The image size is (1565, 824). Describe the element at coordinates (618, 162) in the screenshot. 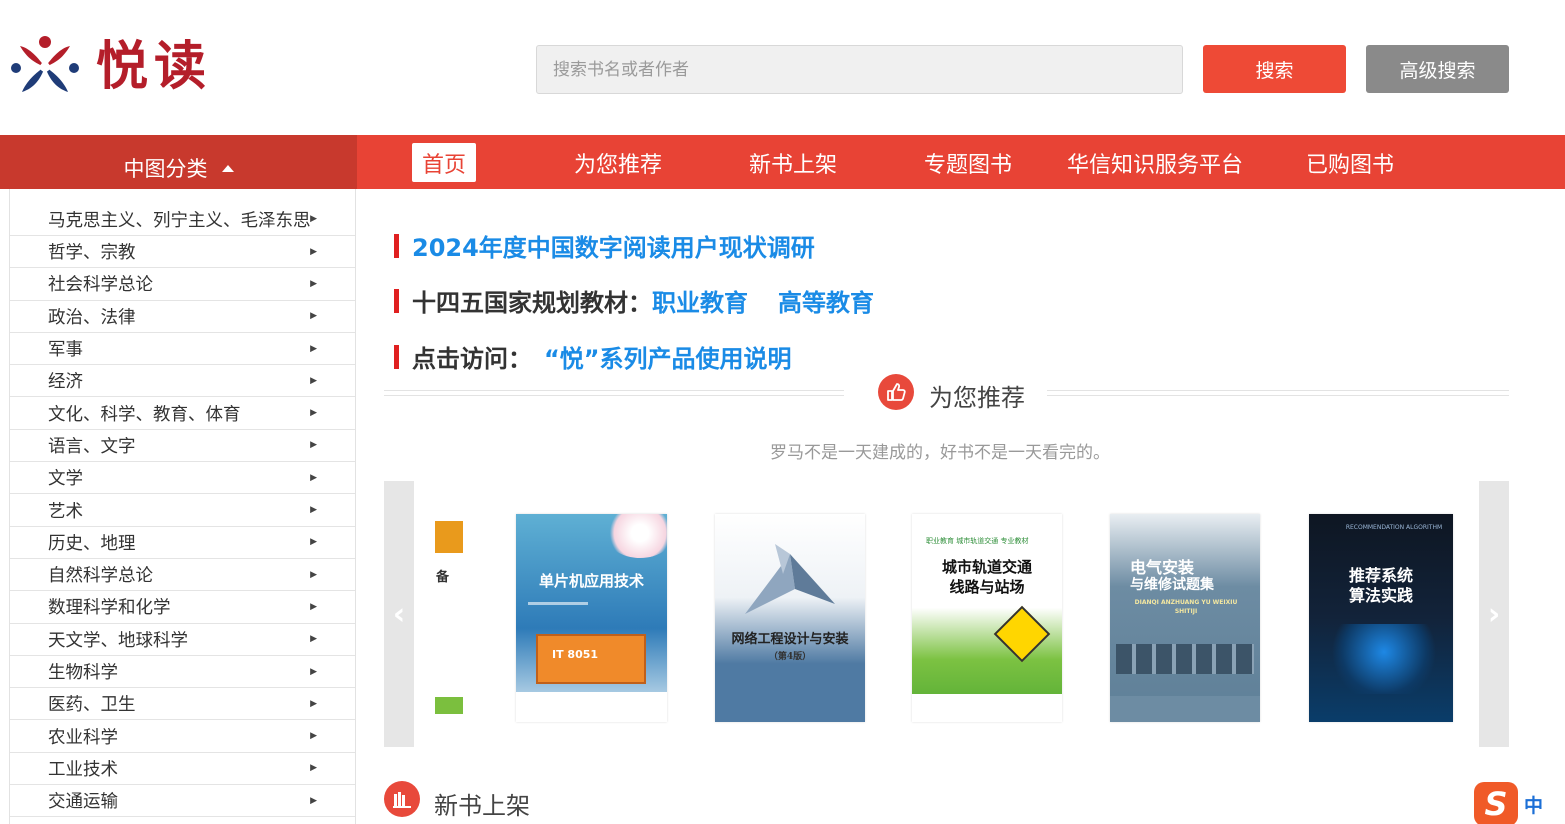

I see `nav-recommend: 为您推荐` at that location.